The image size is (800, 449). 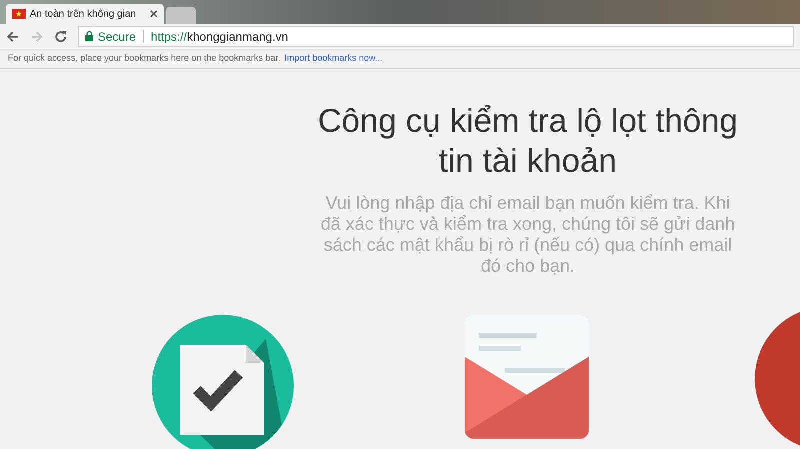 What do you see at coordinates (144, 59) in the screenshot?
I see `bookmarks-hint: For quick access, place your bookmarks here on the bookmarks bar.` at bounding box center [144, 59].